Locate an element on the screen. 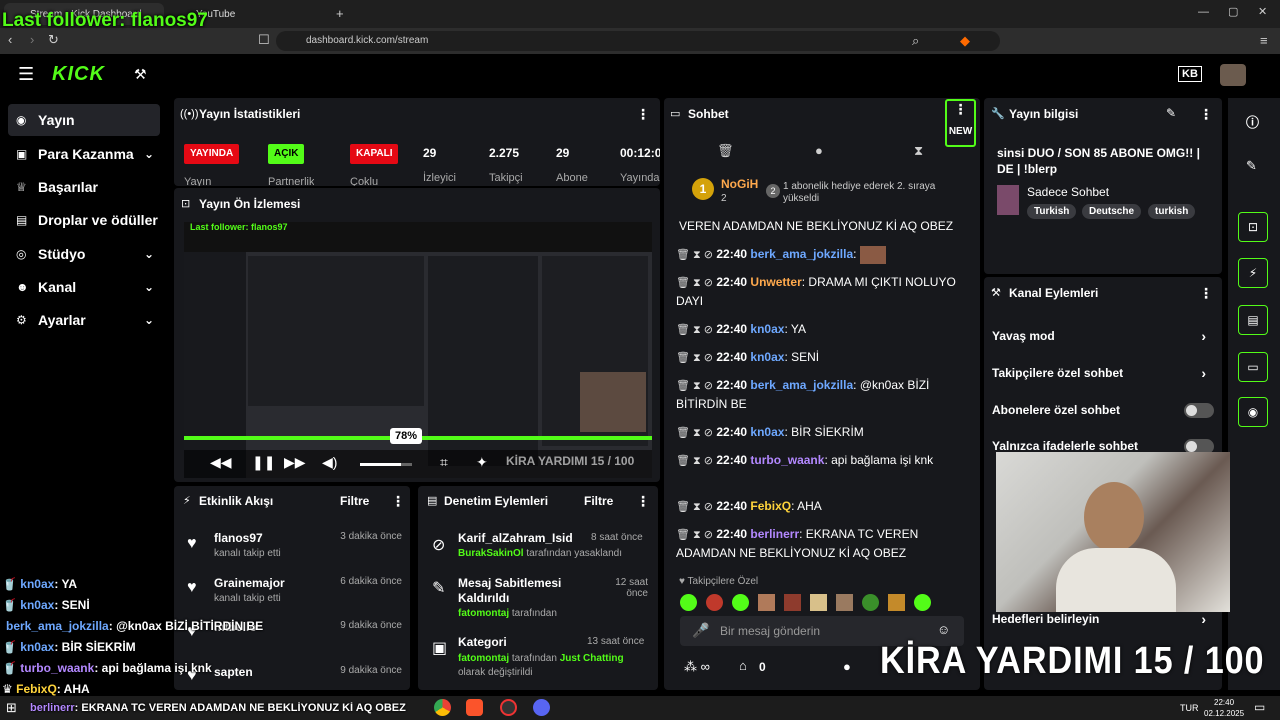 The image size is (1280, 720). points-icon: ⁂ ∞ is located at coordinates (697, 667).